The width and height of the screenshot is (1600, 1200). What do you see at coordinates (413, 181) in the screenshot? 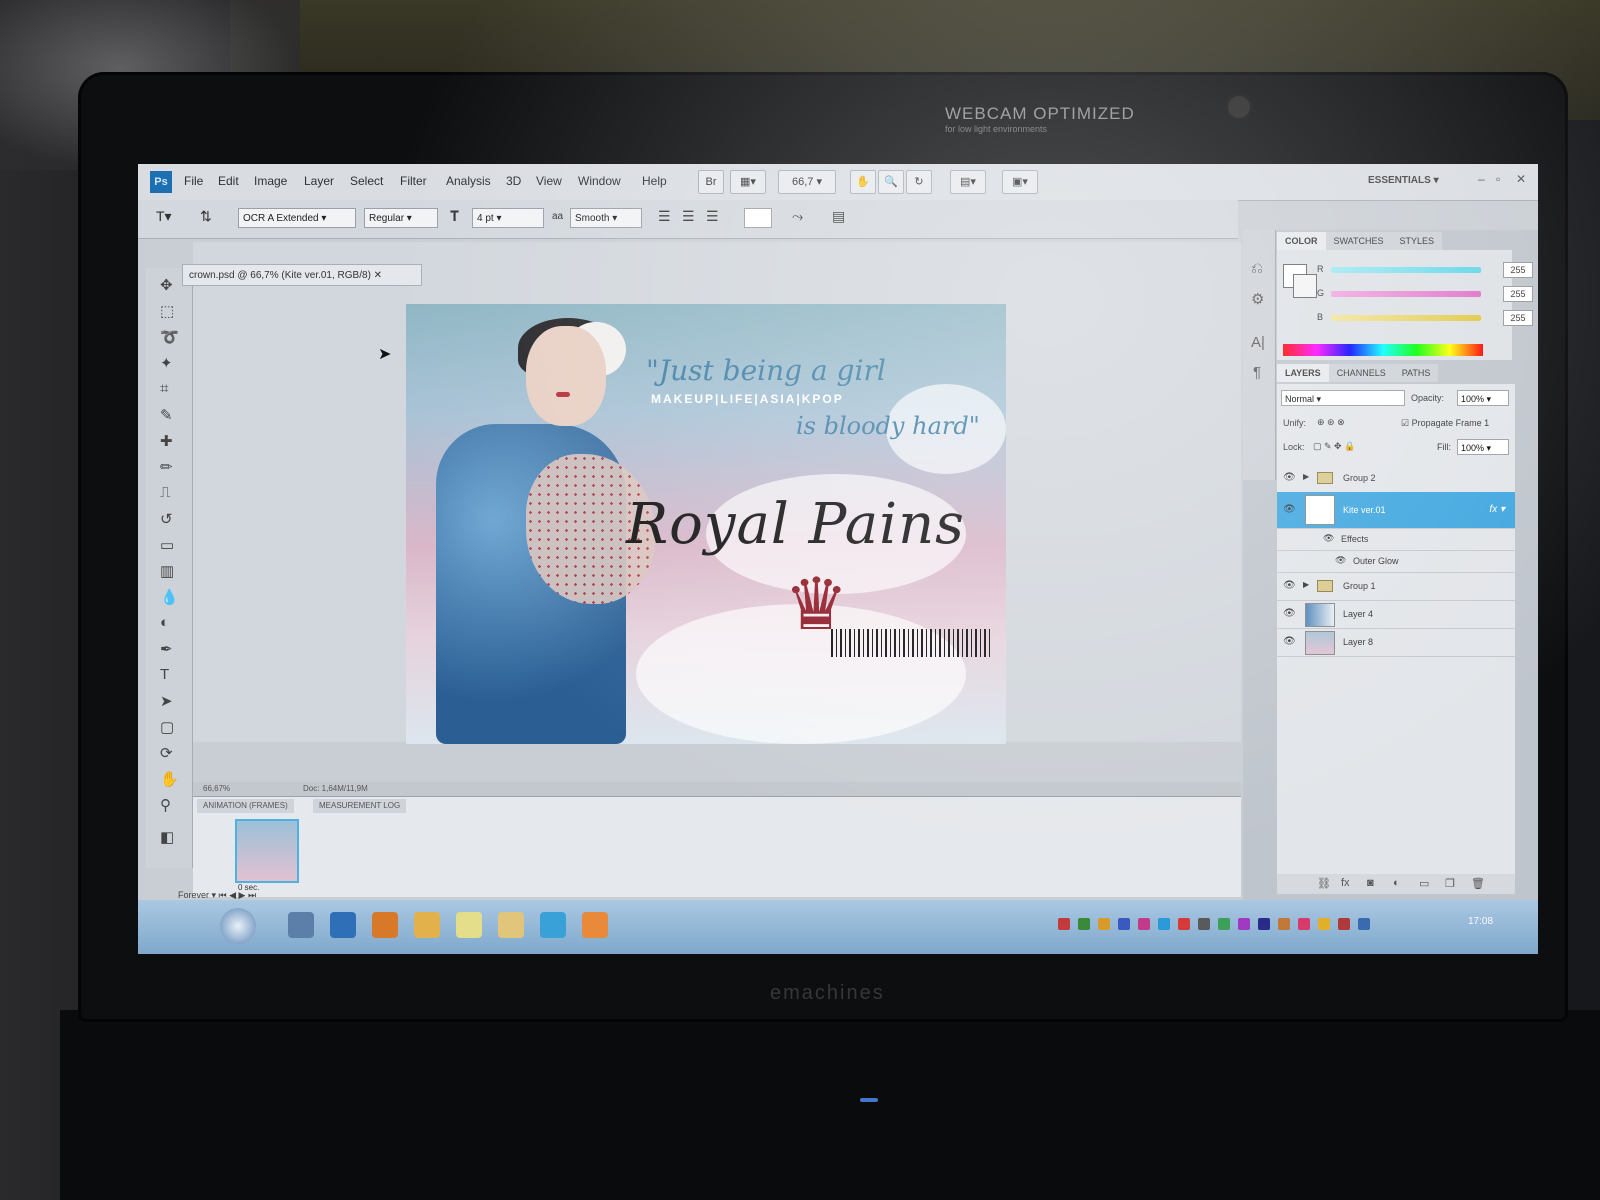
I see `menu-filter: Filter` at bounding box center [413, 181].